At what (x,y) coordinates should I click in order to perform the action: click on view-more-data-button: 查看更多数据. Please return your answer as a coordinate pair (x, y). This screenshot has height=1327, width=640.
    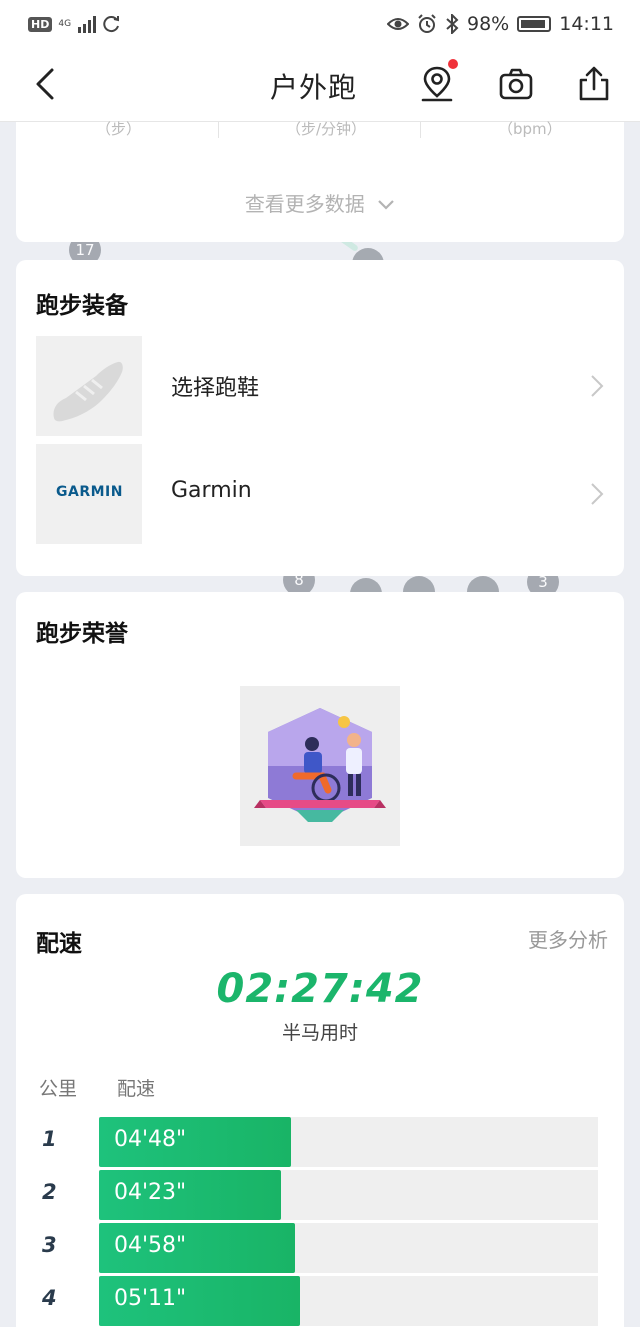
    Looking at the image, I should click on (320, 202).